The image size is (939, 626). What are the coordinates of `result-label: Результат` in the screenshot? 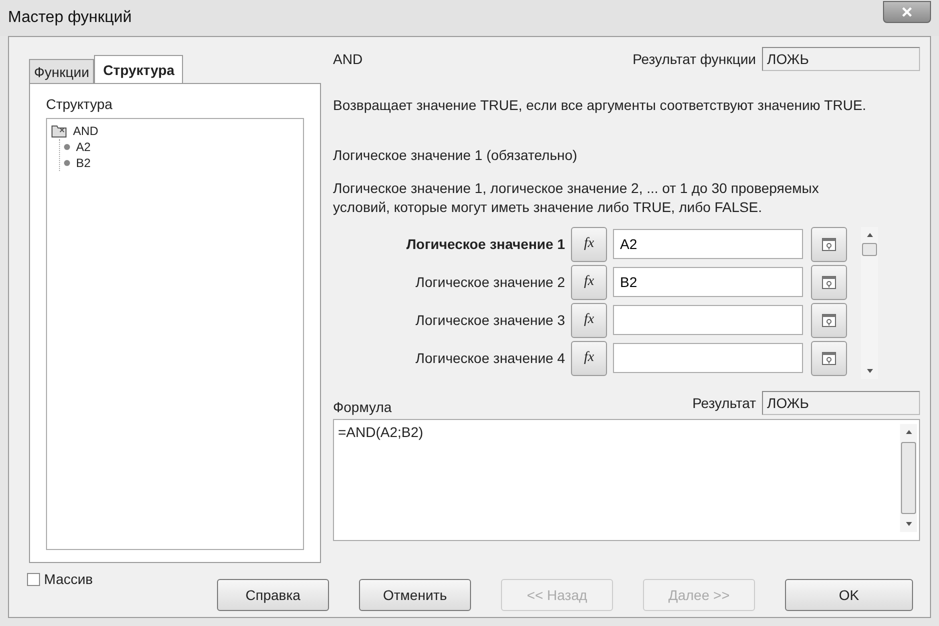 It's located at (724, 402).